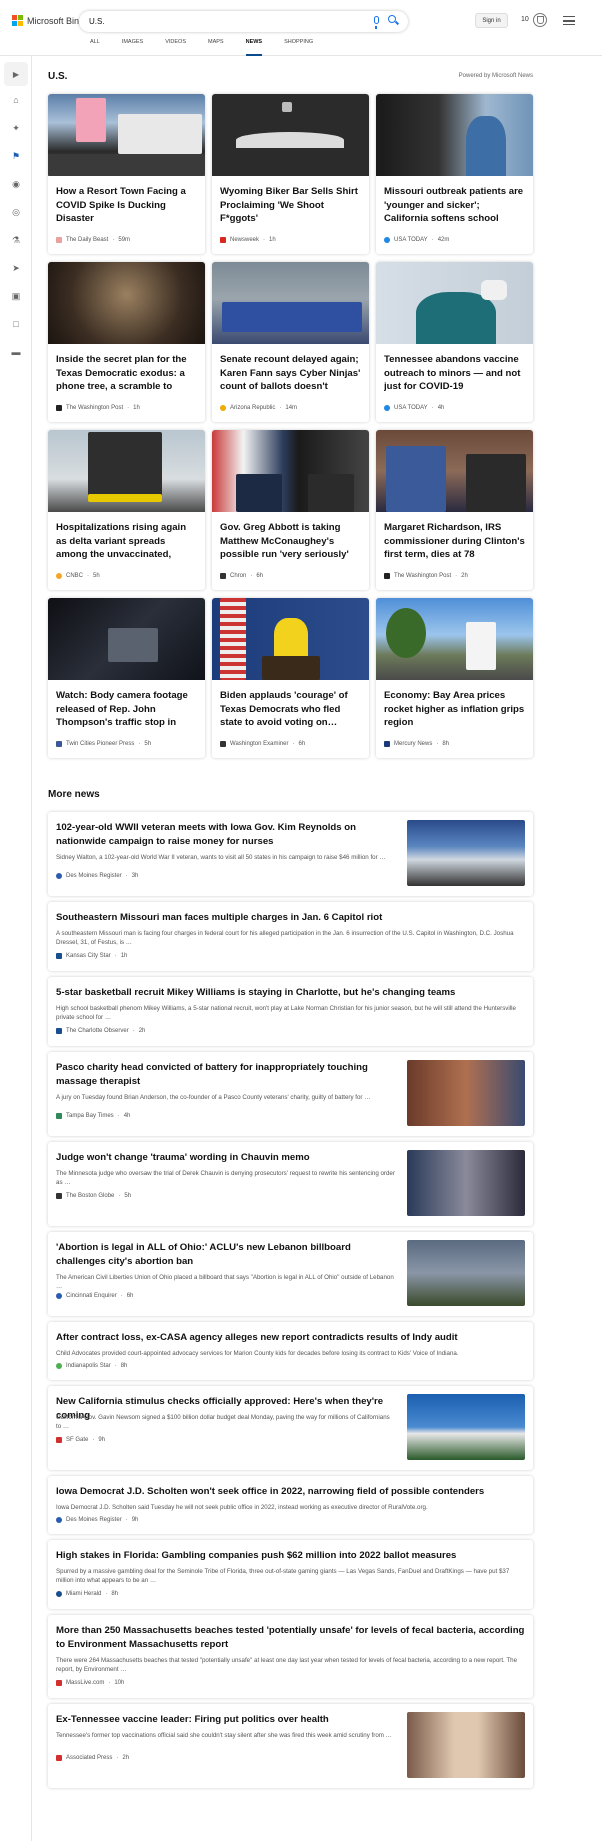 This screenshot has width=602, height=1841. Describe the element at coordinates (540, 20) in the screenshot. I see `rewards-trophy-icon` at that location.